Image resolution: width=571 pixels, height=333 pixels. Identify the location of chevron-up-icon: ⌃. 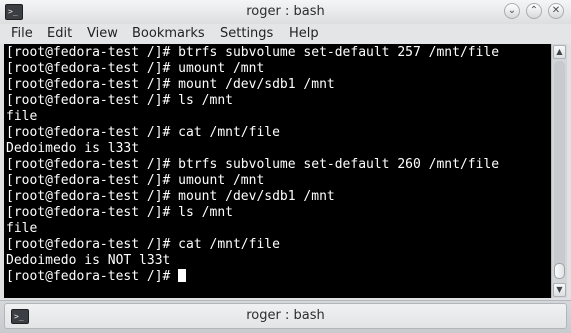
(534, 10).